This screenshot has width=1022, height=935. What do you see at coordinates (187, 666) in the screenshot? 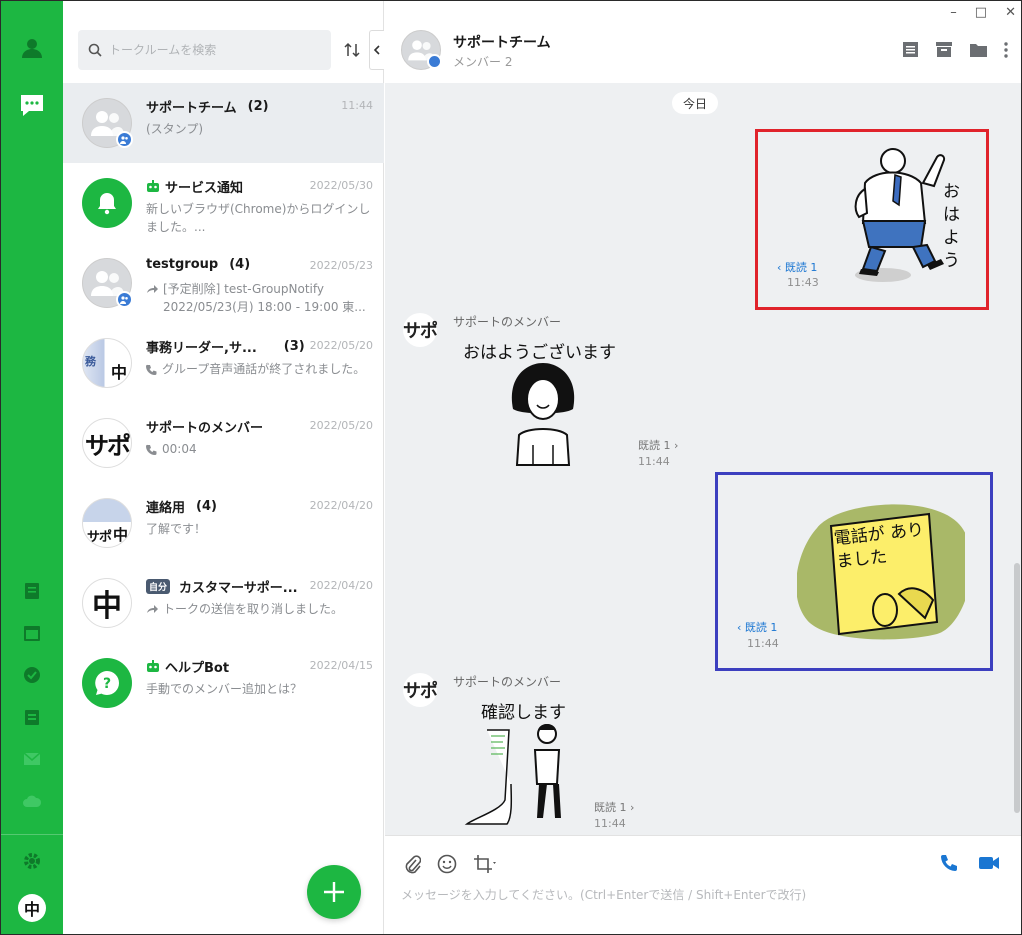
I see `room-name: ヘルプBot` at bounding box center [187, 666].